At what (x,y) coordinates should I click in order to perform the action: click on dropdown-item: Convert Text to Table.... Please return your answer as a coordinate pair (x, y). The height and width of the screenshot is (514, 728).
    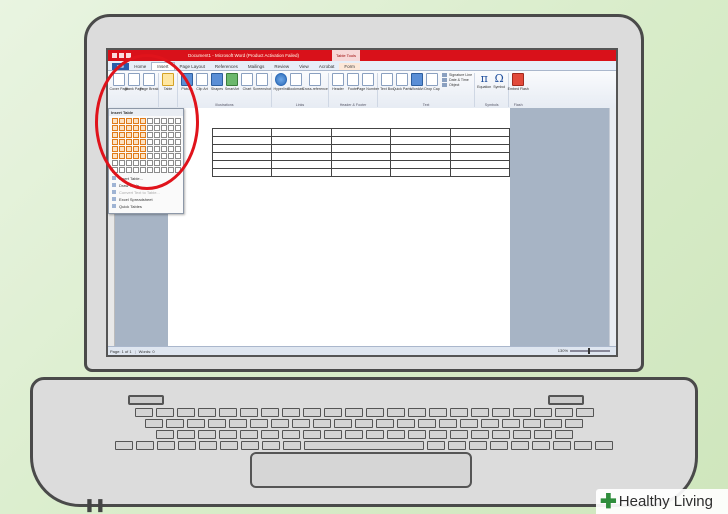
    Looking at the image, I should click on (146, 192).